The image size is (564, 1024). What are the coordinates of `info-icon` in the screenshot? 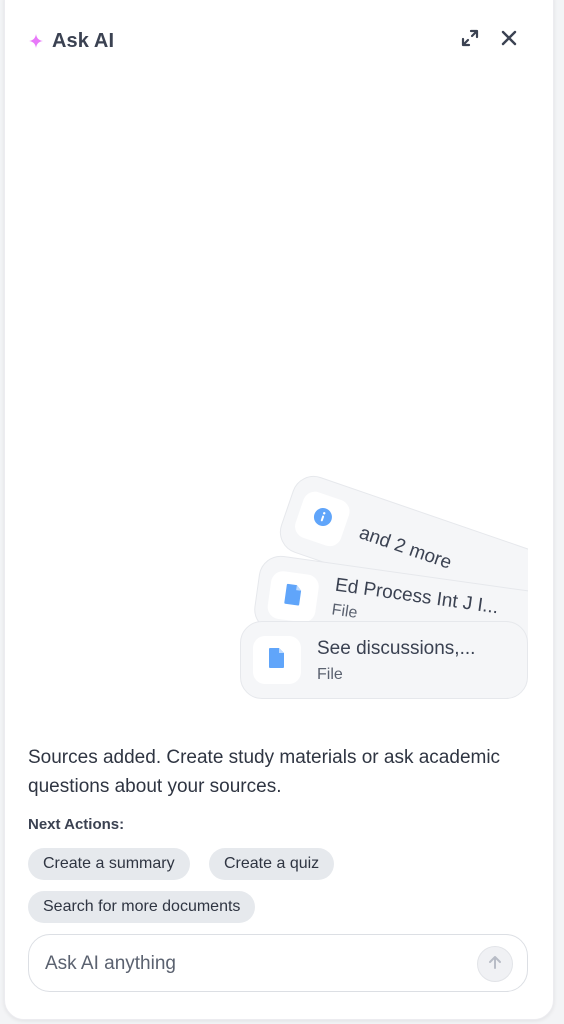 It's located at (322, 519).